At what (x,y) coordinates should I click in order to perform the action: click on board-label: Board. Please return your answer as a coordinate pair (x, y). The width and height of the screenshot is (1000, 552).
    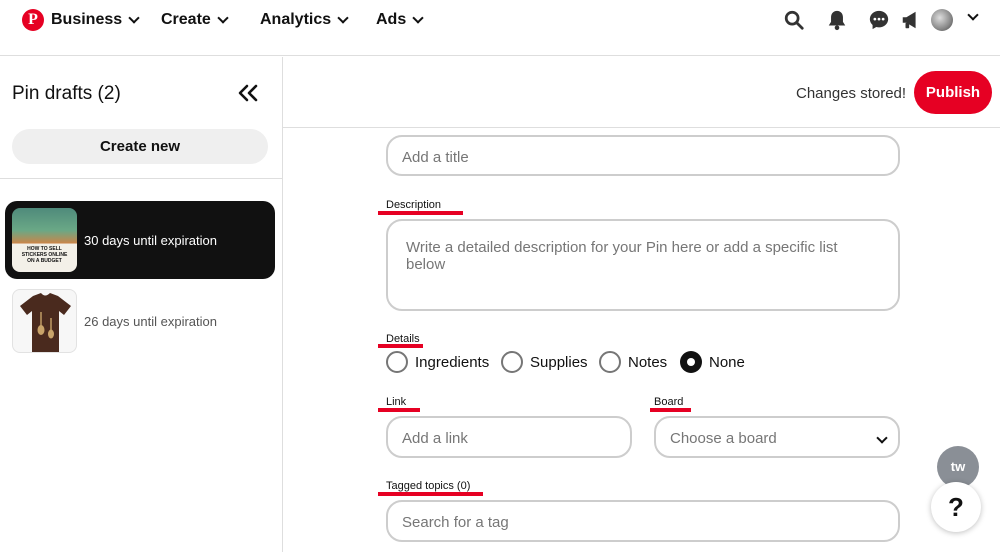
    Looking at the image, I should click on (669, 402).